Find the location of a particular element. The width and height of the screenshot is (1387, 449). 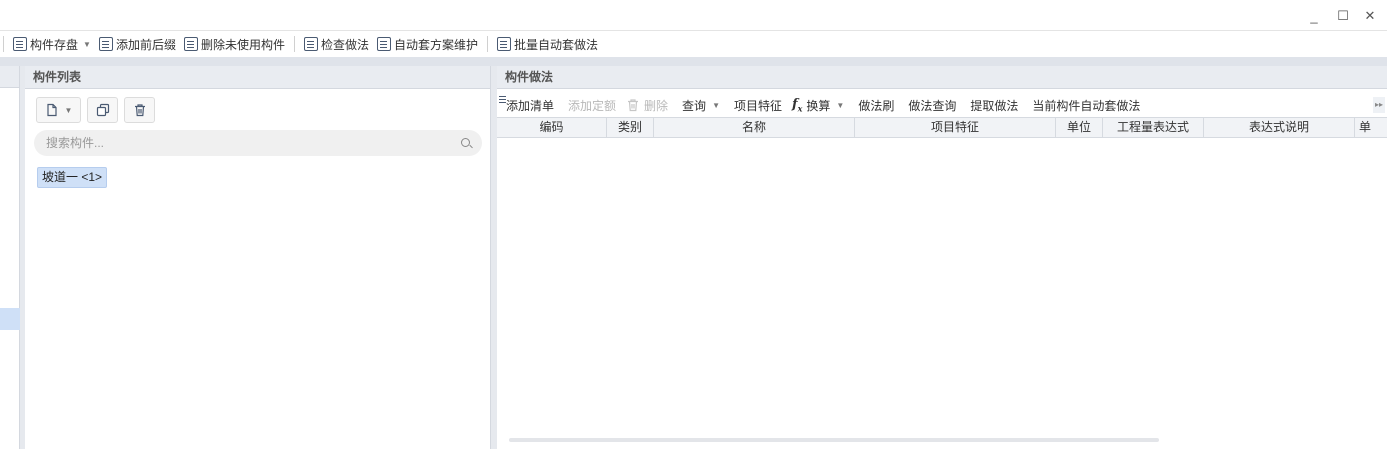

search-icon is located at coordinates (465, 142).